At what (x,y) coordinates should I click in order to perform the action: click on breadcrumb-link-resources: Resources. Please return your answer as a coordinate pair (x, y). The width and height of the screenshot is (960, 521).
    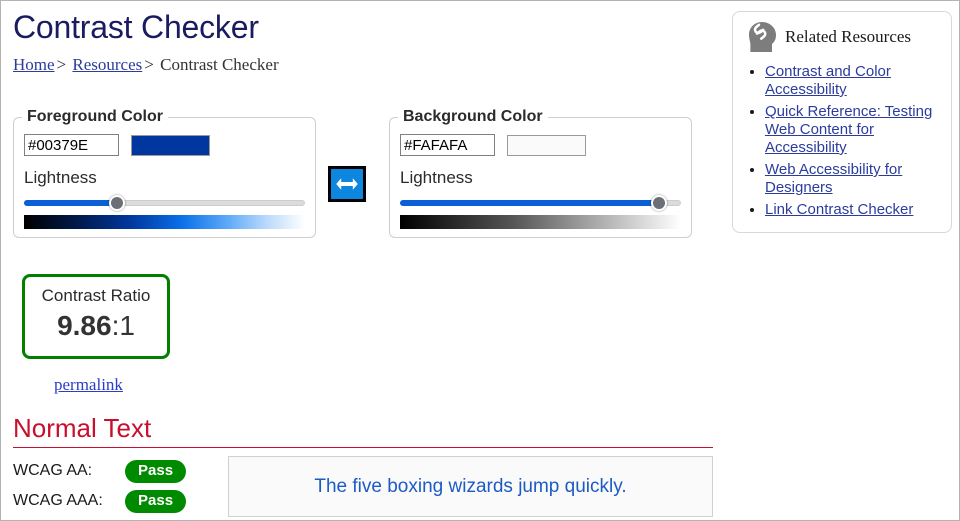
    Looking at the image, I should click on (107, 64).